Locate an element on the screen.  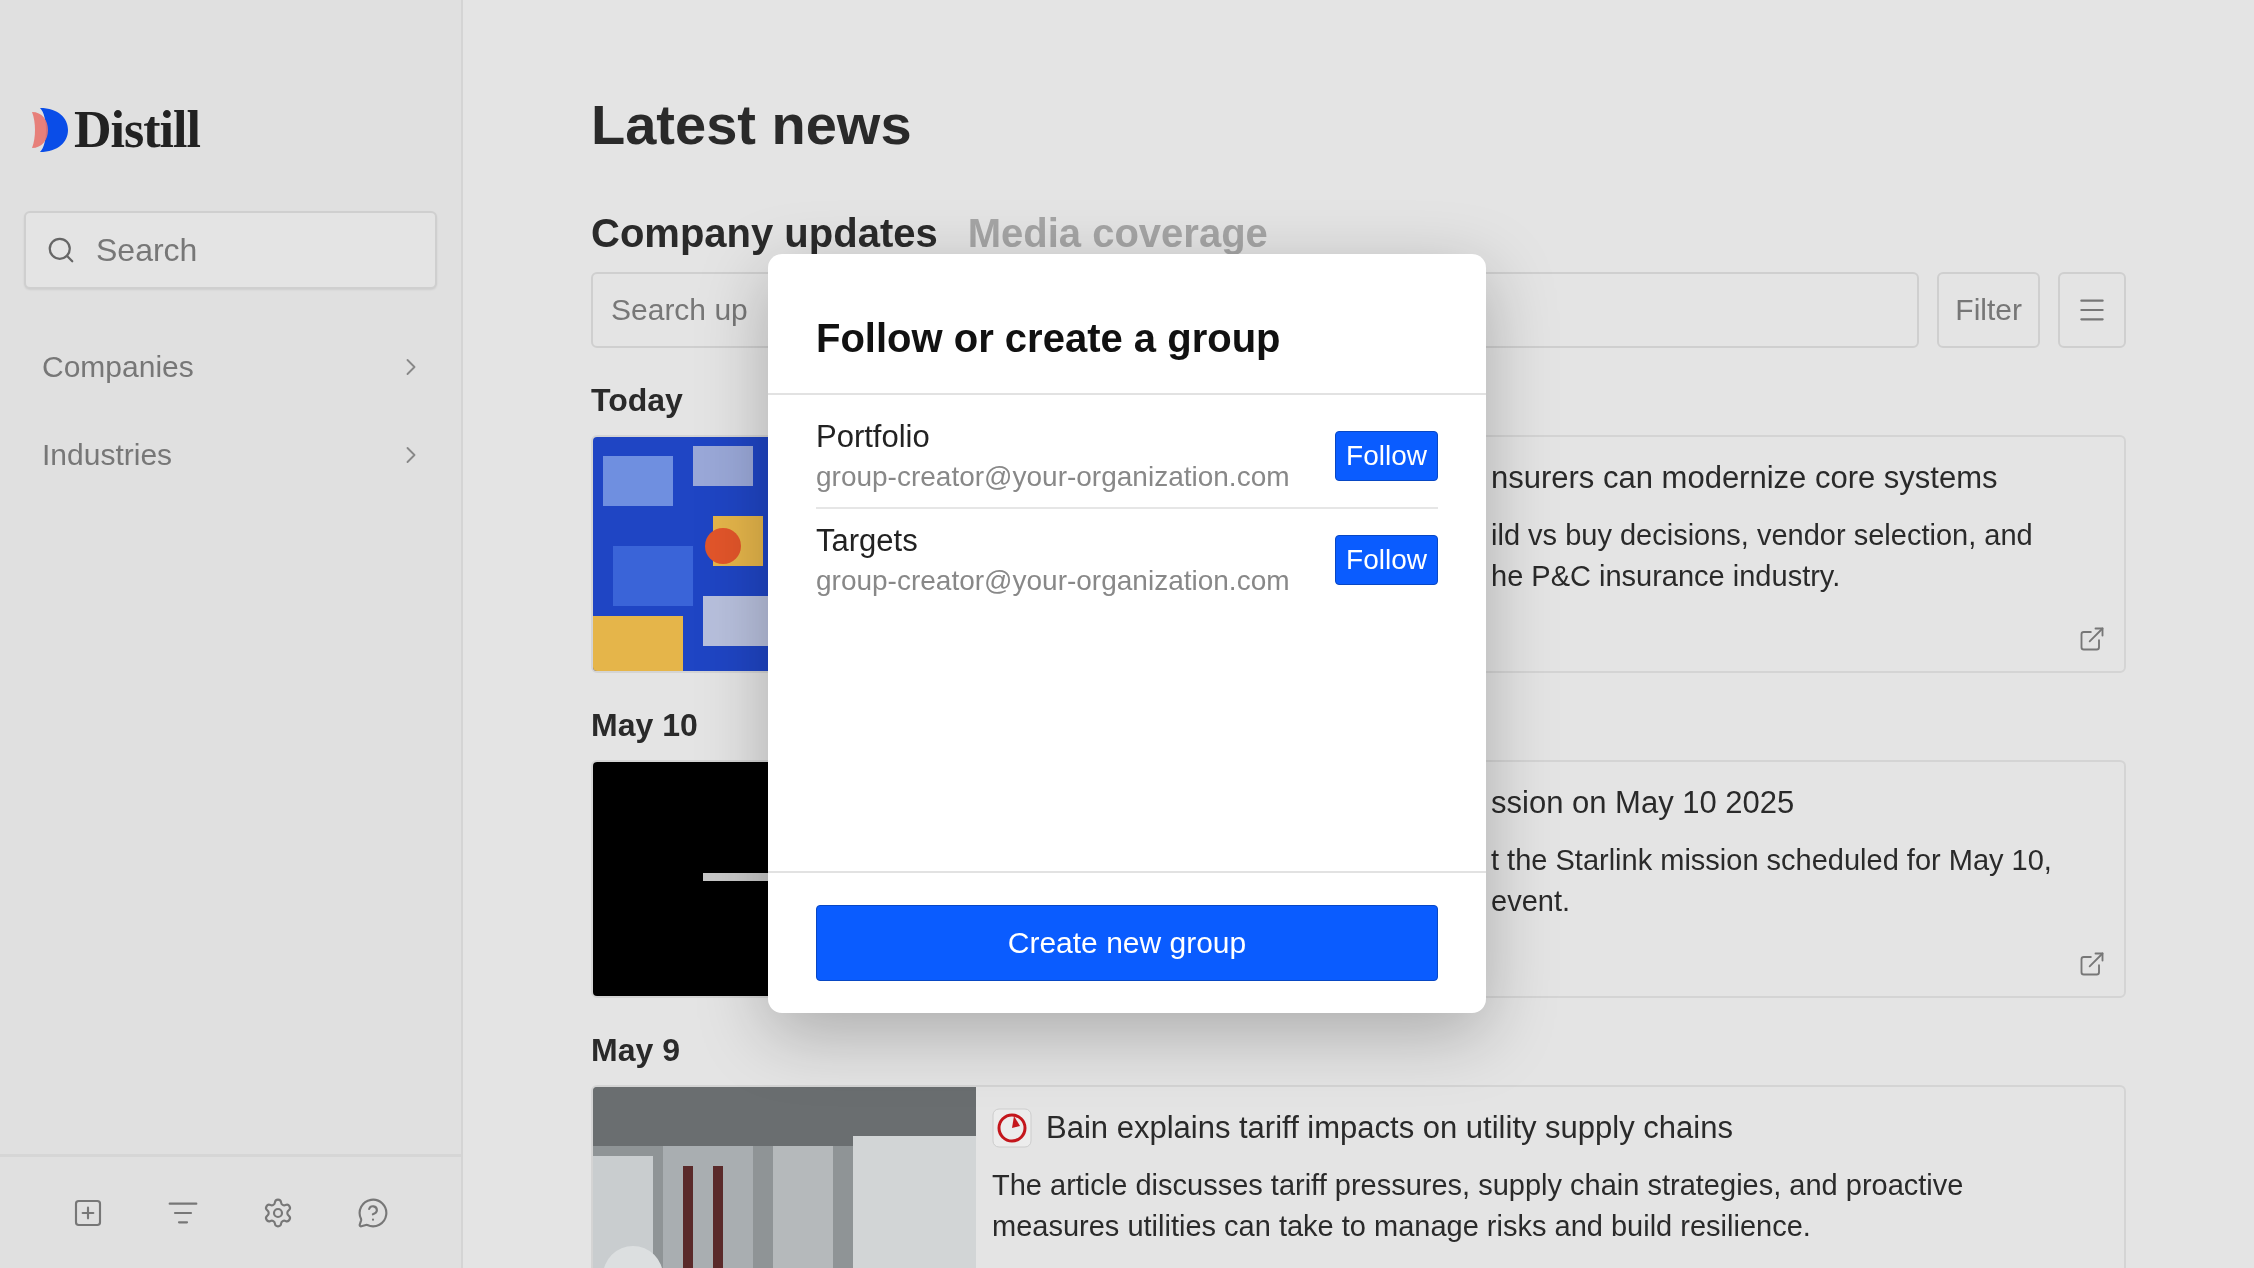
article-summary: event. is located at coordinates (1530, 901).